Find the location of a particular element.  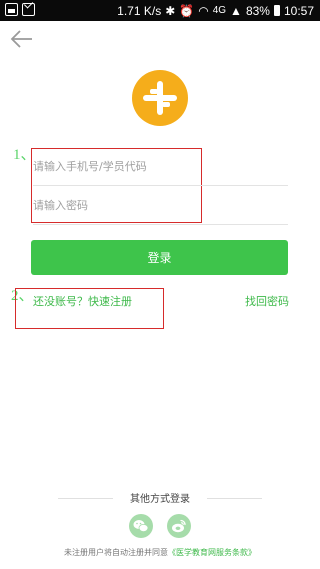

arrow-left-icon is located at coordinates (21, 39).